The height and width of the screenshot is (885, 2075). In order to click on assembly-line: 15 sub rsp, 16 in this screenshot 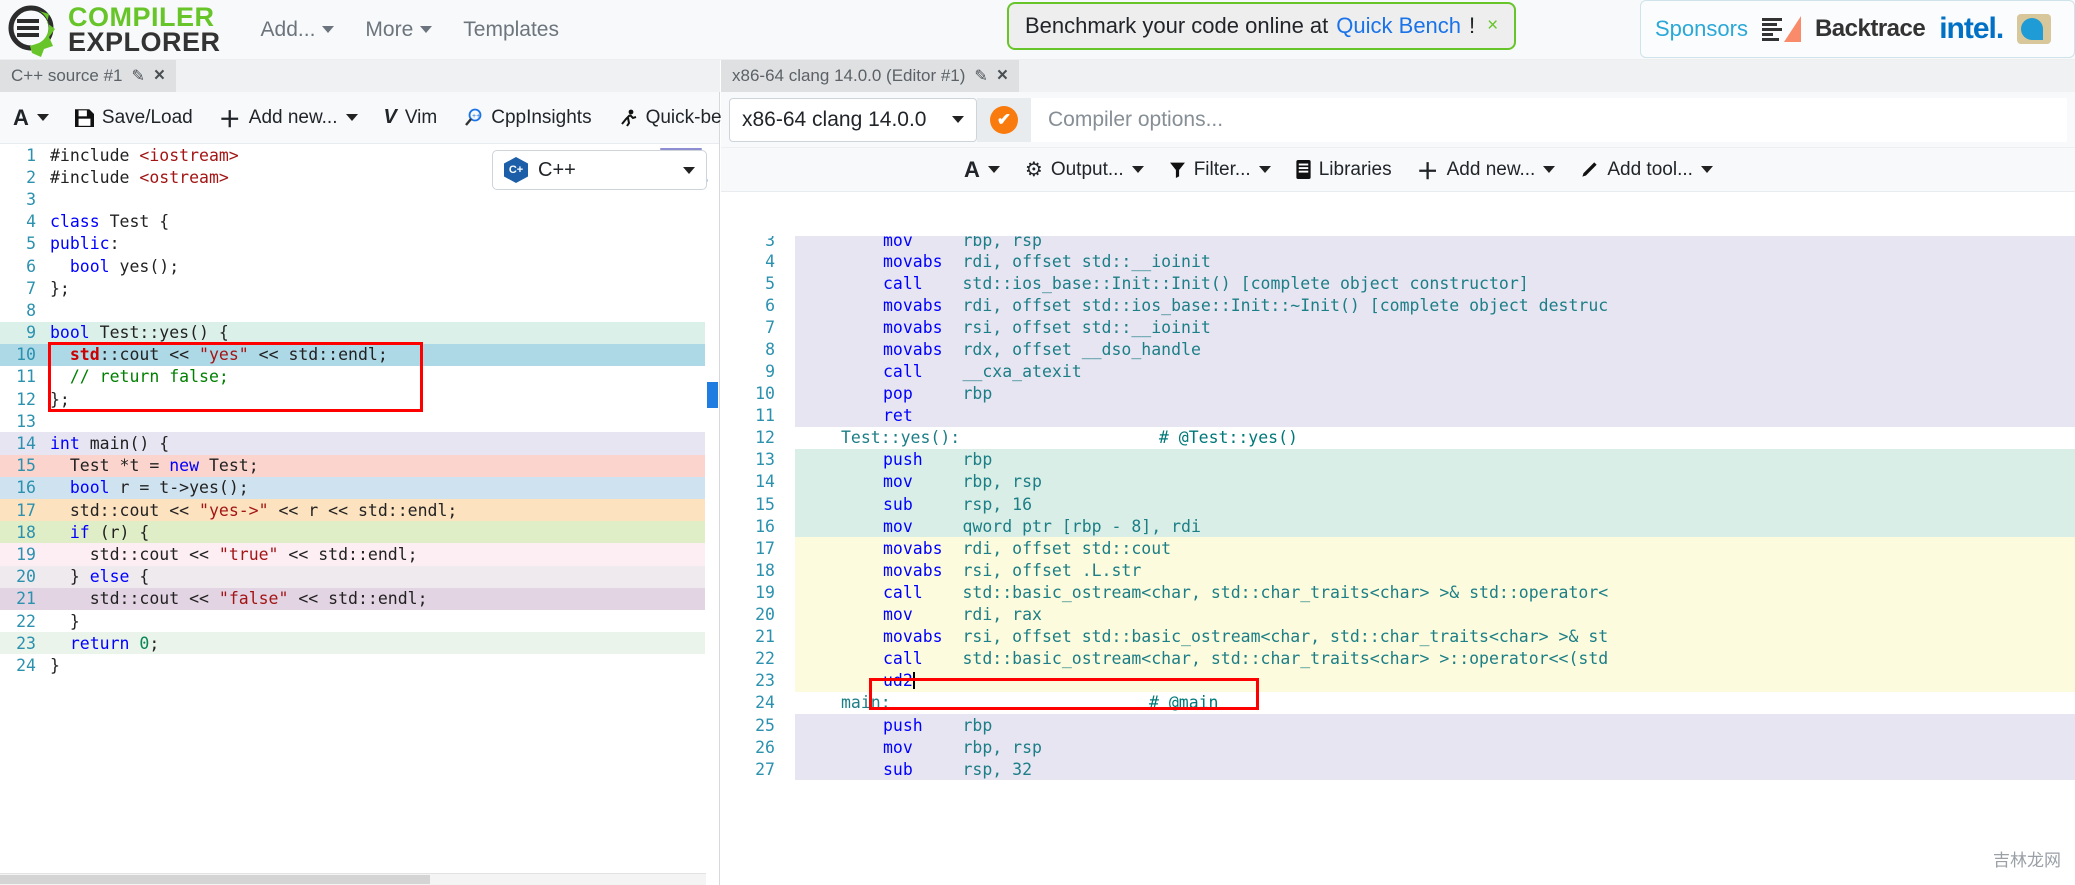, I will do `click(1398, 504)`.